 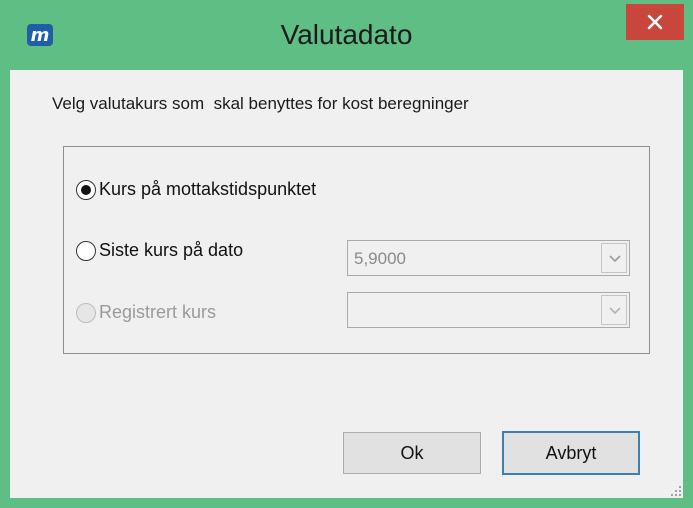 I want to click on radio-button, so click(x=86, y=250).